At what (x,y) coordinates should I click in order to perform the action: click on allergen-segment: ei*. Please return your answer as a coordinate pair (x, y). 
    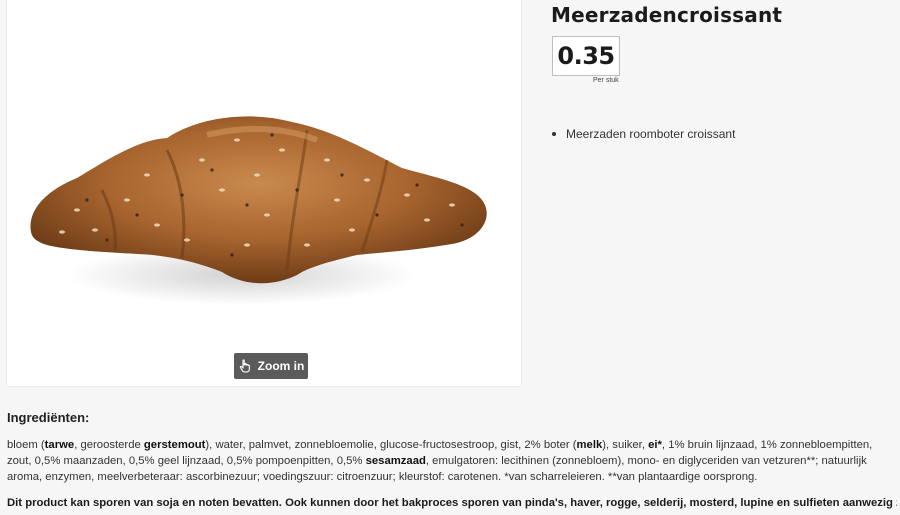
    Looking at the image, I should click on (655, 445).